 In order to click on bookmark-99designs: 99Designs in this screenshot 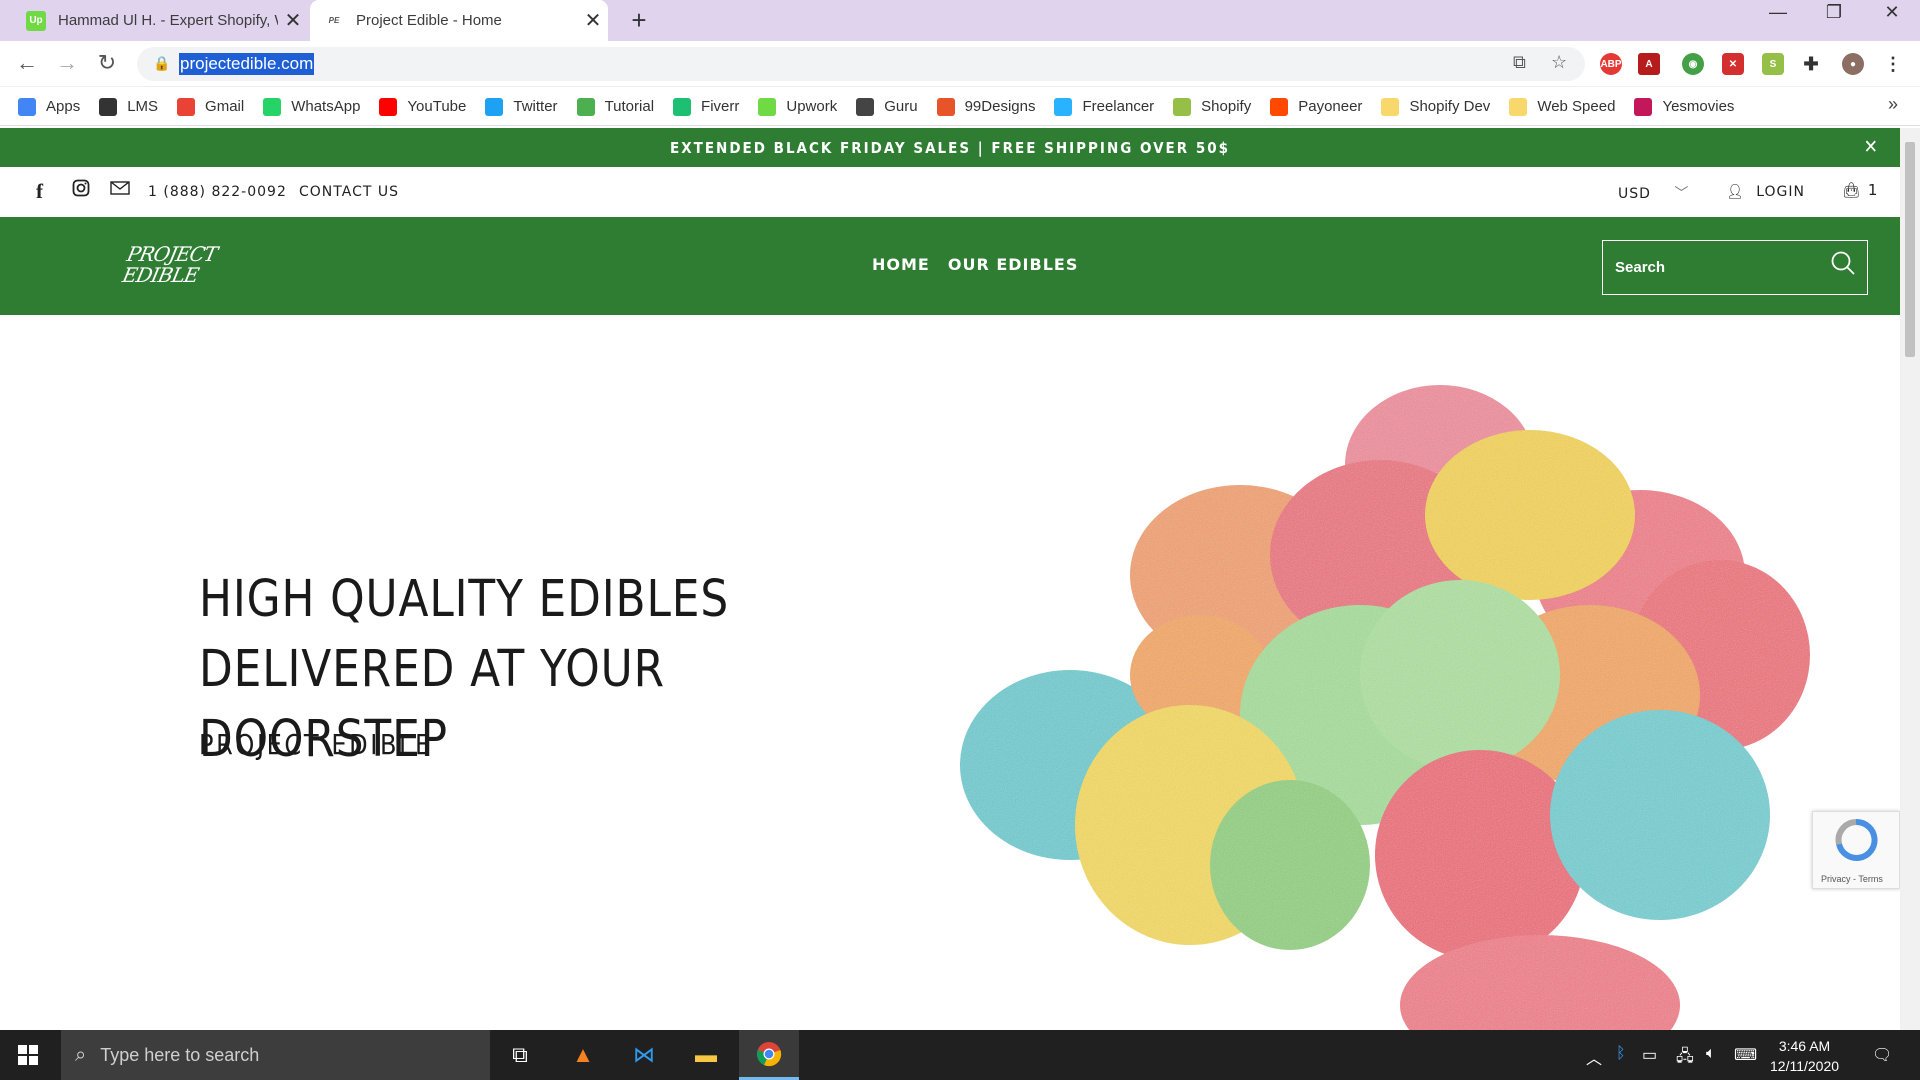, I will do `click(985, 106)`.